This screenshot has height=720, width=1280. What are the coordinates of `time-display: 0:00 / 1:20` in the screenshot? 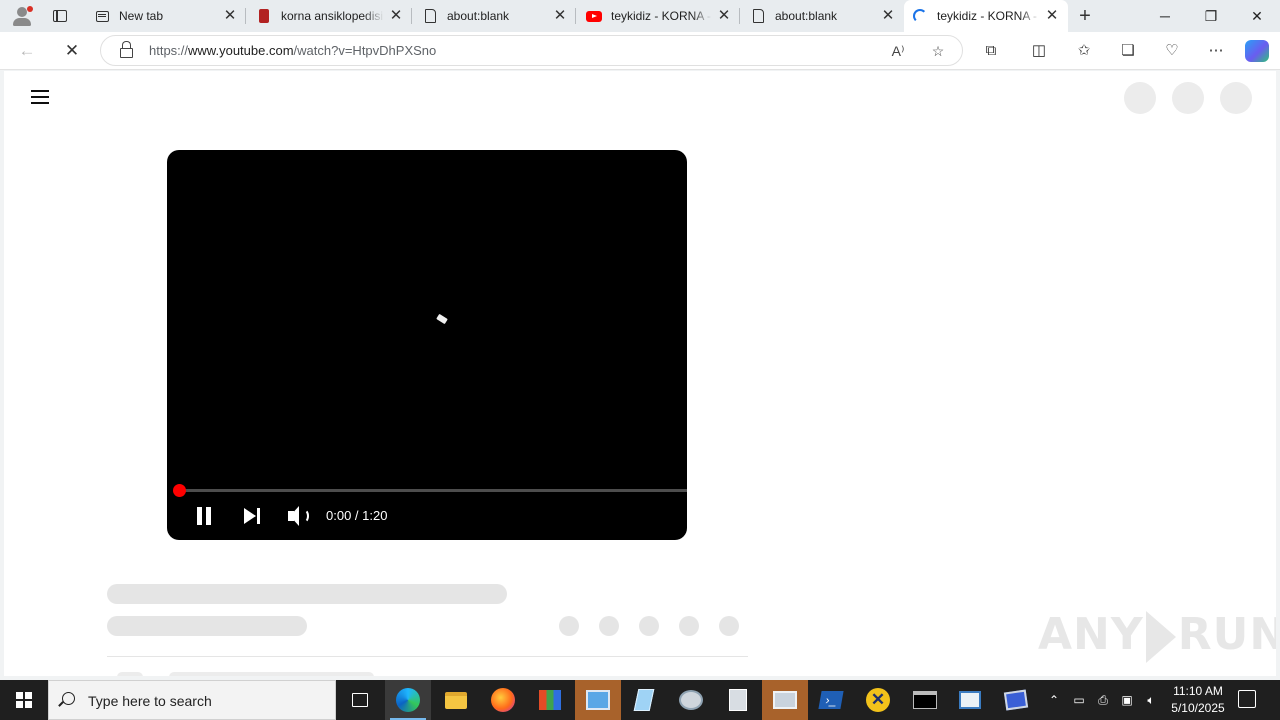 It's located at (357, 515).